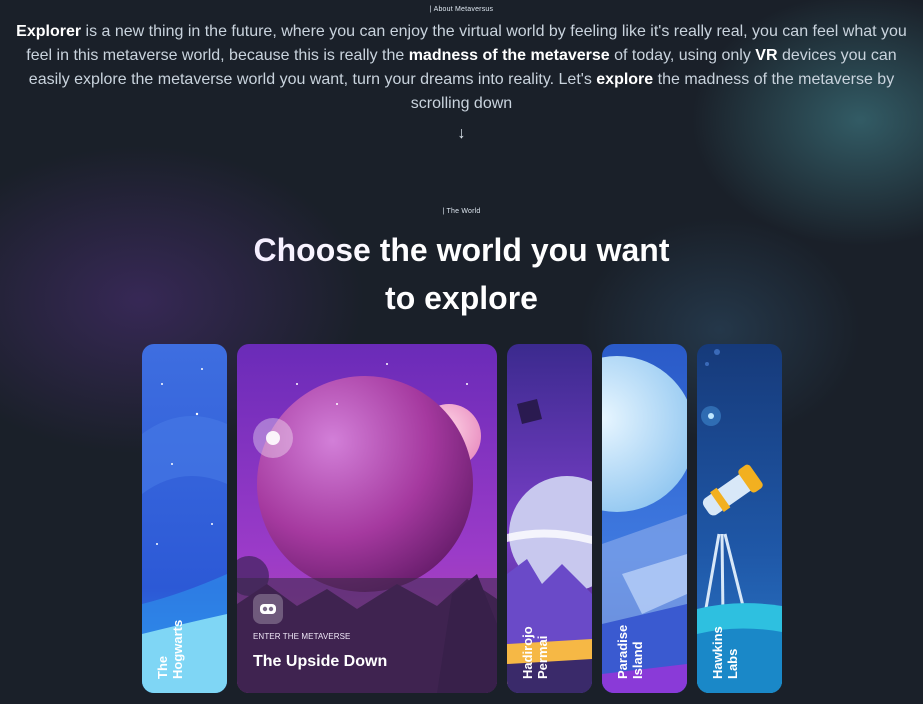 This screenshot has height=704, width=923. Describe the element at coordinates (766, 55) in the screenshot. I see `about-text-vr: VR` at that location.